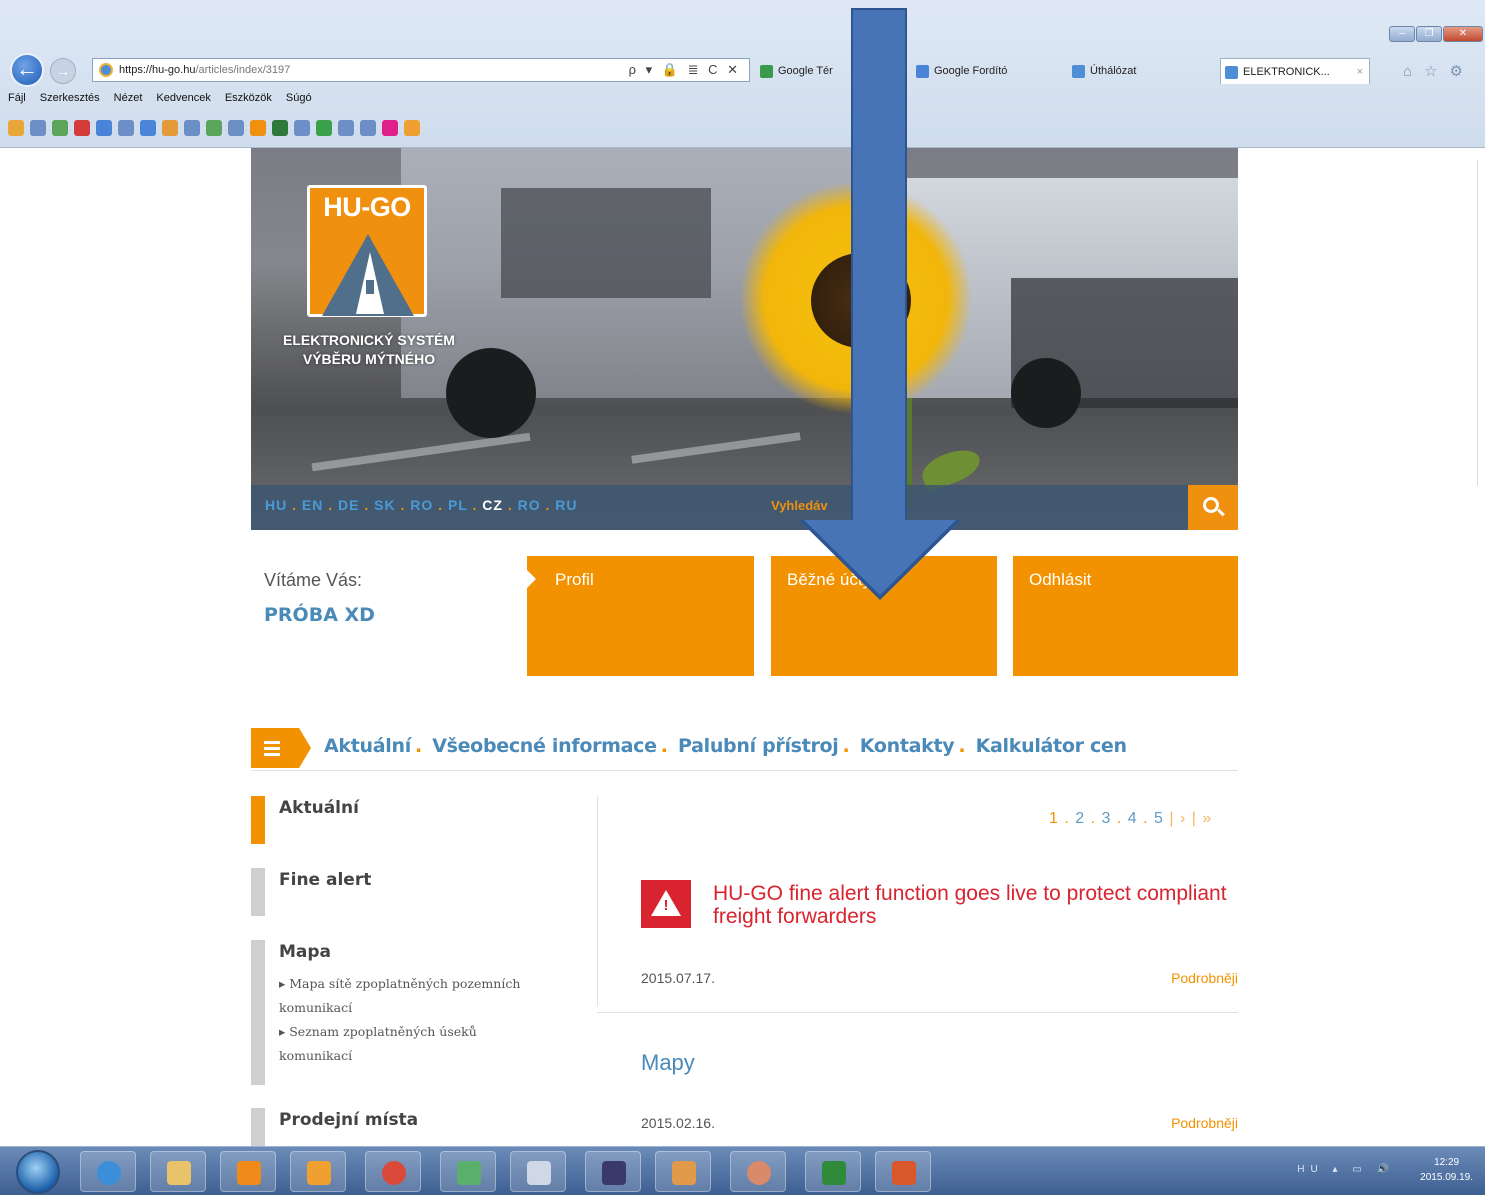 This screenshot has width=1485, height=1195. What do you see at coordinates (538, 1171) in the screenshot?
I see `taskbar-app2` at bounding box center [538, 1171].